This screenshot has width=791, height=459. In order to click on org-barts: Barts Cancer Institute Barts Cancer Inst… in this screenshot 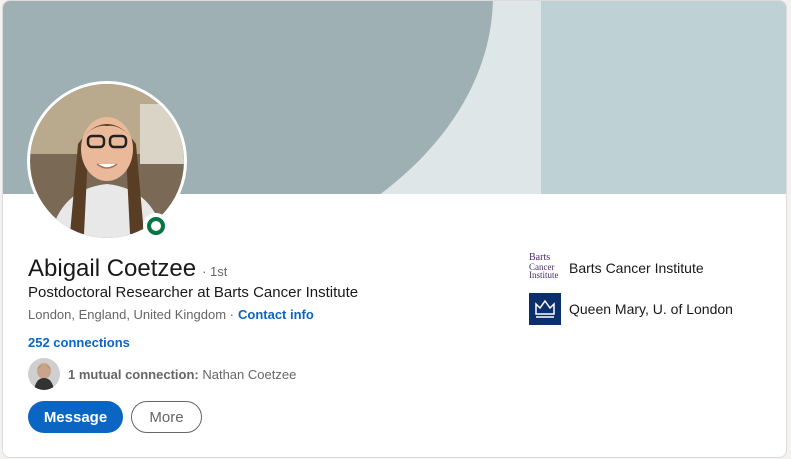, I will do `click(631, 268)`.